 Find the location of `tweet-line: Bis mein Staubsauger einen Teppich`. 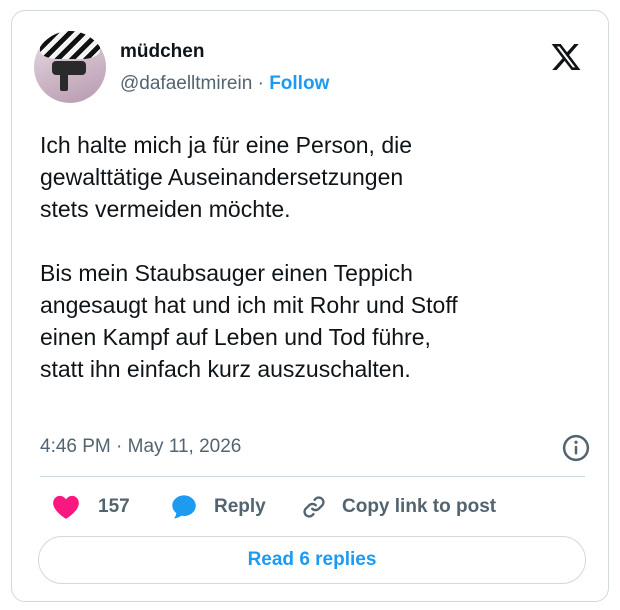

tweet-line: Bis mein Staubsauger einen Teppich is located at coordinates (226, 273).